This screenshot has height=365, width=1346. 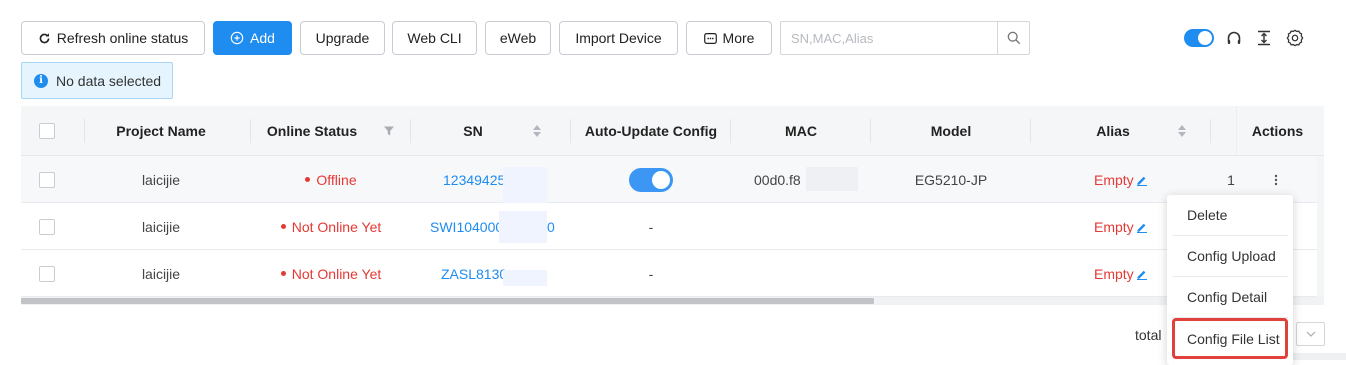 I want to click on chevron-down-icon, so click(x=1311, y=334).